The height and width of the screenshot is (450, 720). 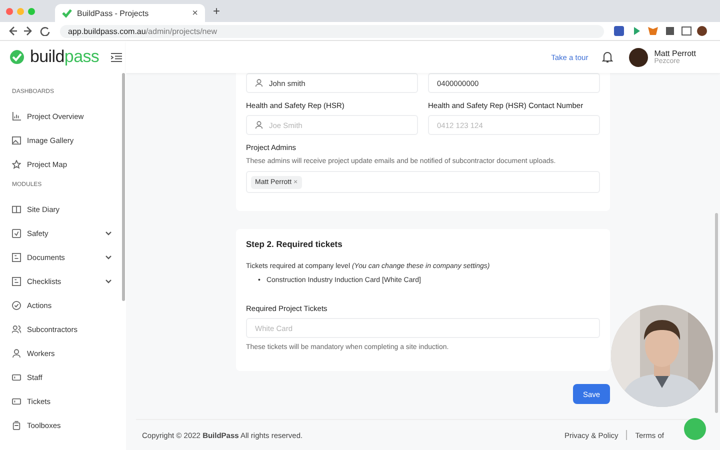 What do you see at coordinates (65, 57) in the screenshot?
I see `logo-text: buildpass` at bounding box center [65, 57].